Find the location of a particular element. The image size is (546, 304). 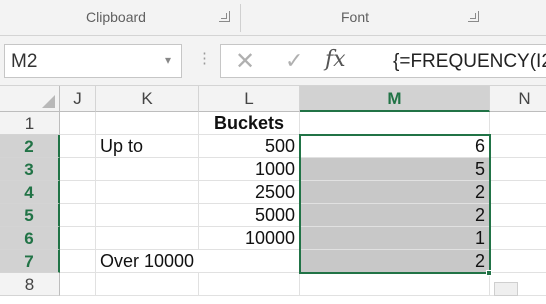

row-header-3: 3 is located at coordinates (30, 169).